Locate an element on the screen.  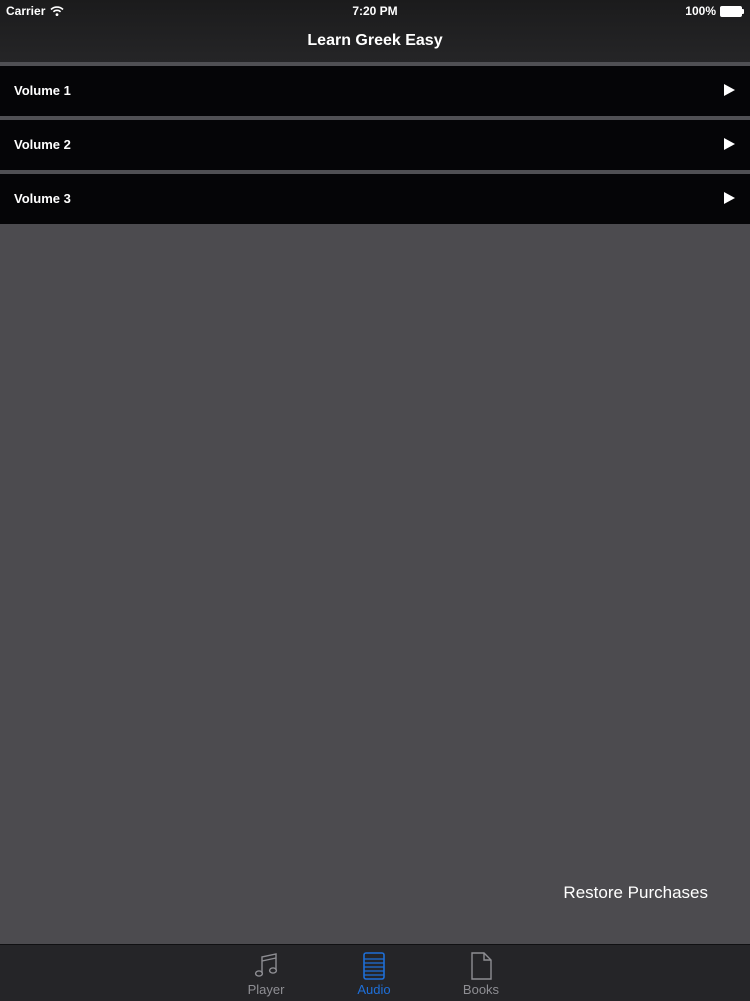
battery-percent: 100% is located at coordinates (700, 11).